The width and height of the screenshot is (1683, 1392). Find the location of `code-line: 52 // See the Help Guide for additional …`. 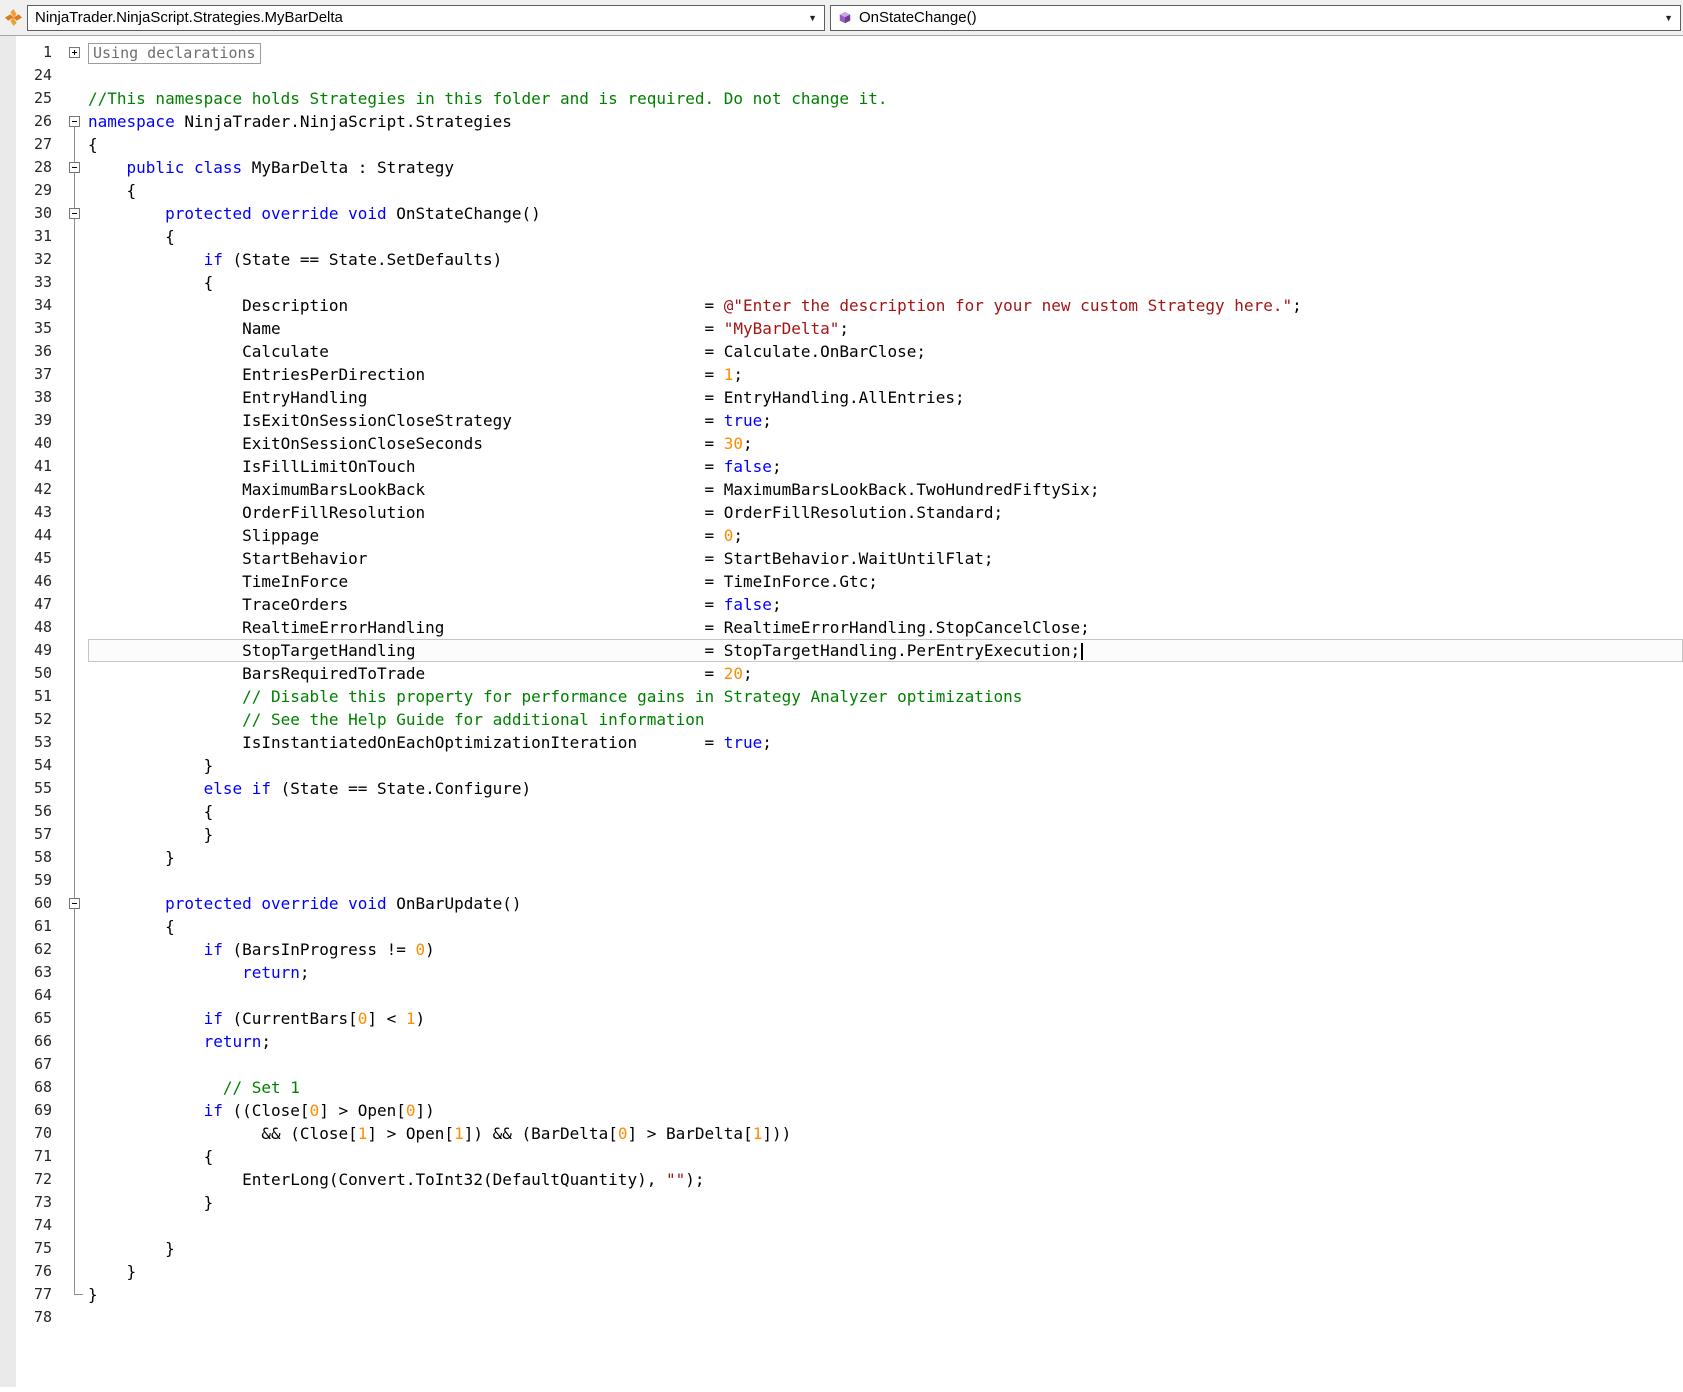

code-line: 52 // See the Help Guide for additional … is located at coordinates (841, 719).